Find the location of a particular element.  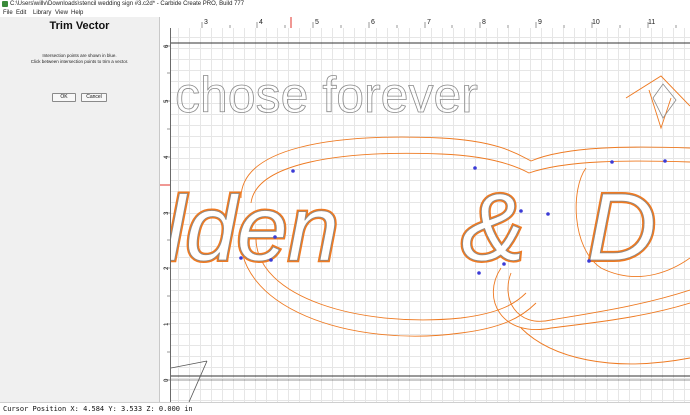

left-tick-label: 3 is located at coordinates (167, 213).